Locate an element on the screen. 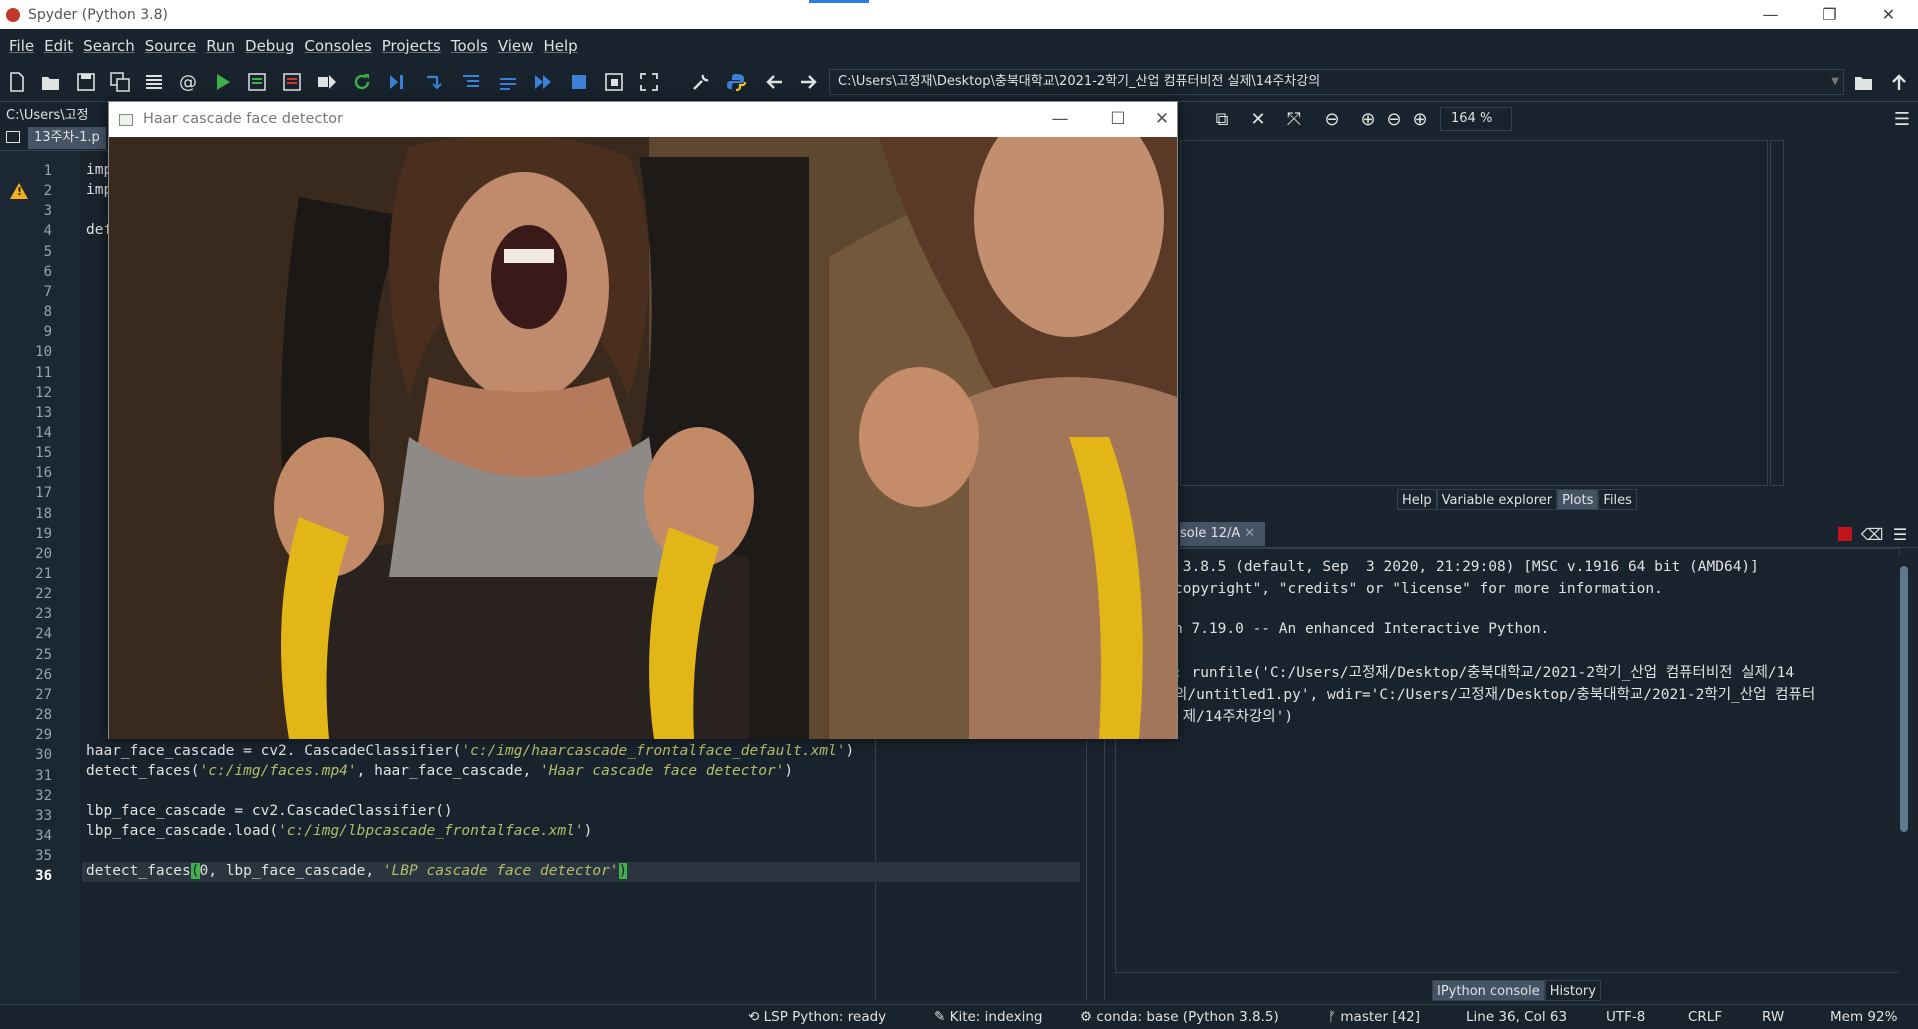 Image resolution: width=1918 pixels, height=1029 pixels. editor-tab-file: 13주차-1.p is located at coordinates (67, 138).